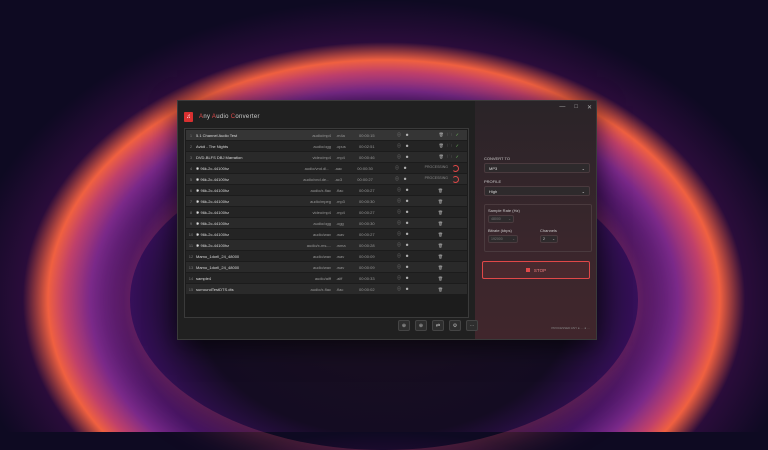  I want to click on add-folder-button: ⊕, so click(421, 325).